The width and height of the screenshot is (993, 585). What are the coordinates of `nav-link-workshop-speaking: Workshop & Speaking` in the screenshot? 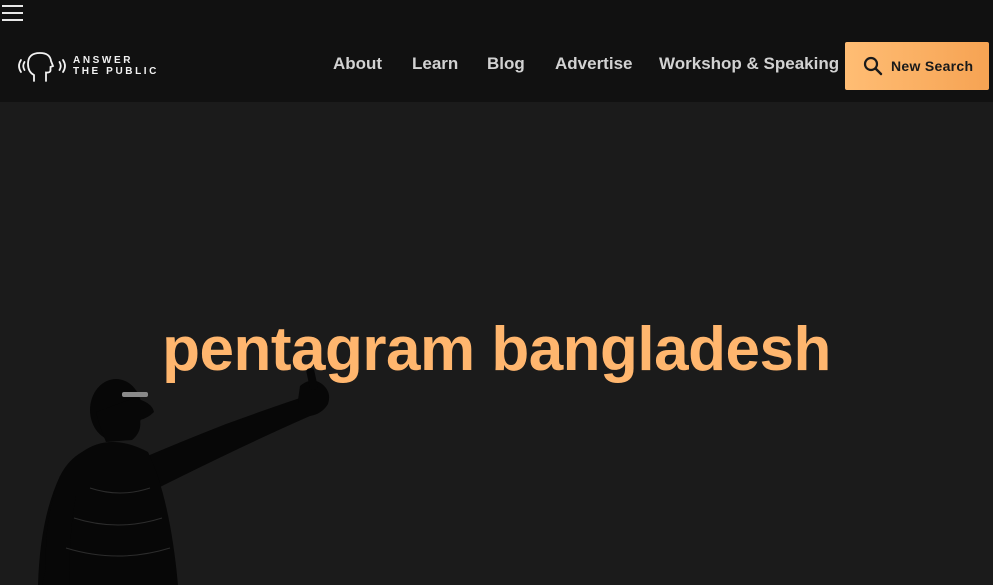 It's located at (749, 66).